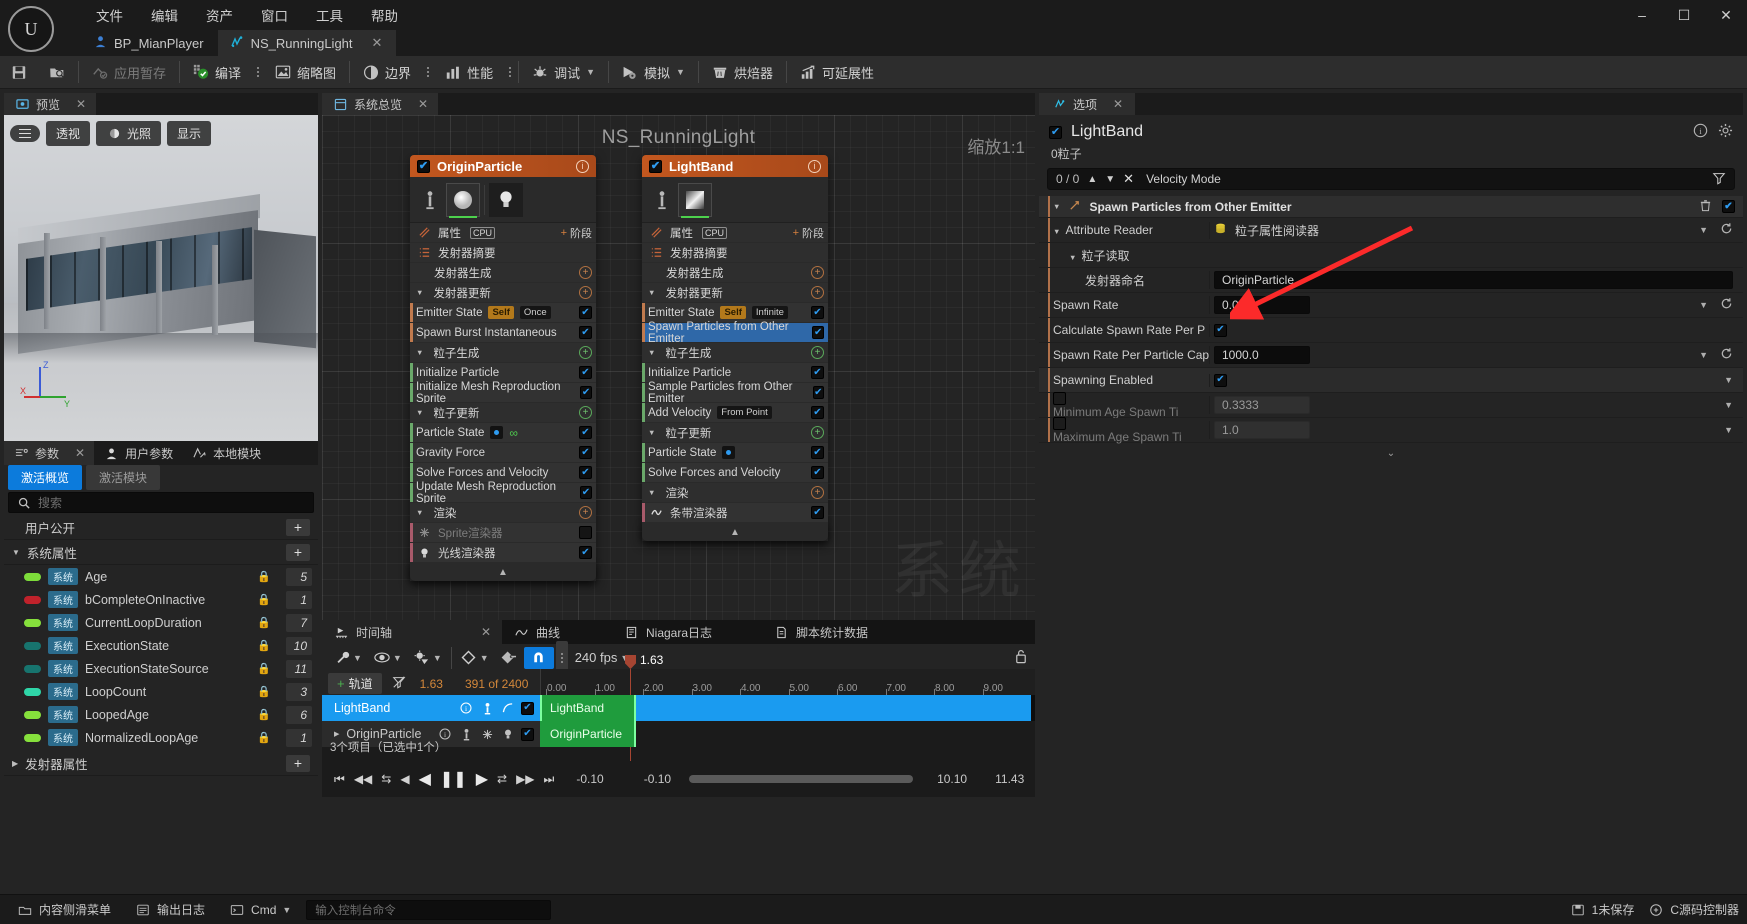 Image resolution: width=1747 pixels, height=924 pixels. What do you see at coordinates (695, 200) in the screenshot?
I see `ribbon-renderer-thumbnail` at bounding box center [695, 200].